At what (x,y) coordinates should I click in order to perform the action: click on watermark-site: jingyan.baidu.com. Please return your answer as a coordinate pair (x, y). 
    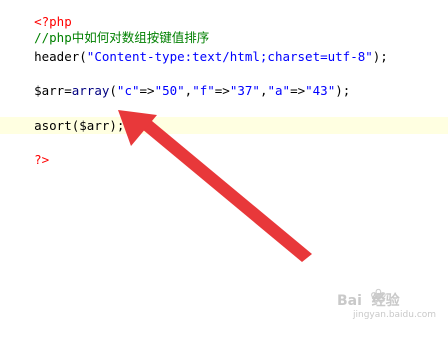
    Looking at the image, I should click on (395, 315).